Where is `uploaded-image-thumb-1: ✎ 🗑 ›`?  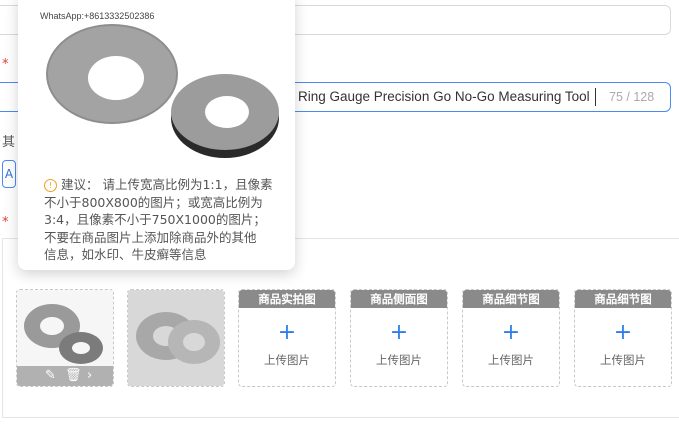 uploaded-image-thumb-1: ✎ 🗑 › is located at coordinates (65, 338).